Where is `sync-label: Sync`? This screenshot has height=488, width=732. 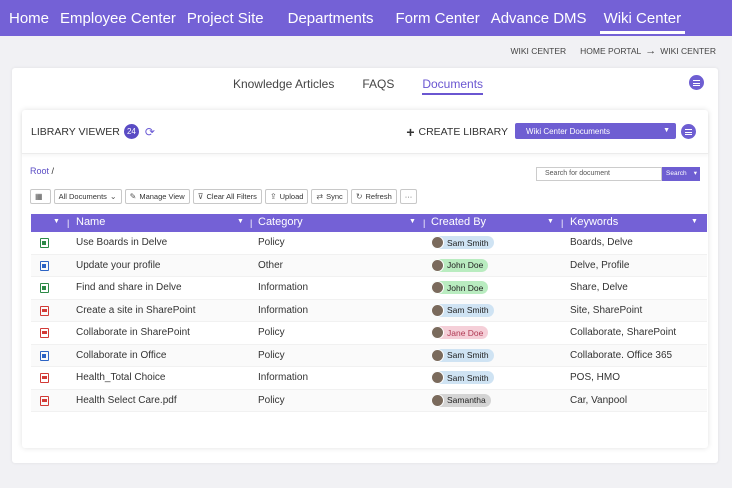
sync-label: Sync is located at coordinates (334, 196).